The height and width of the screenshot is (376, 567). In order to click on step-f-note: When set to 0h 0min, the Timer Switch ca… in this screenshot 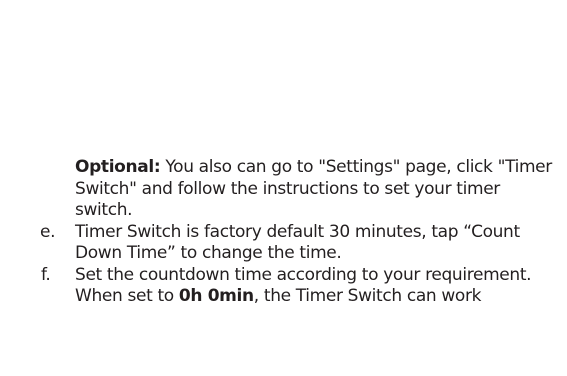, I will do `click(318, 297)`.